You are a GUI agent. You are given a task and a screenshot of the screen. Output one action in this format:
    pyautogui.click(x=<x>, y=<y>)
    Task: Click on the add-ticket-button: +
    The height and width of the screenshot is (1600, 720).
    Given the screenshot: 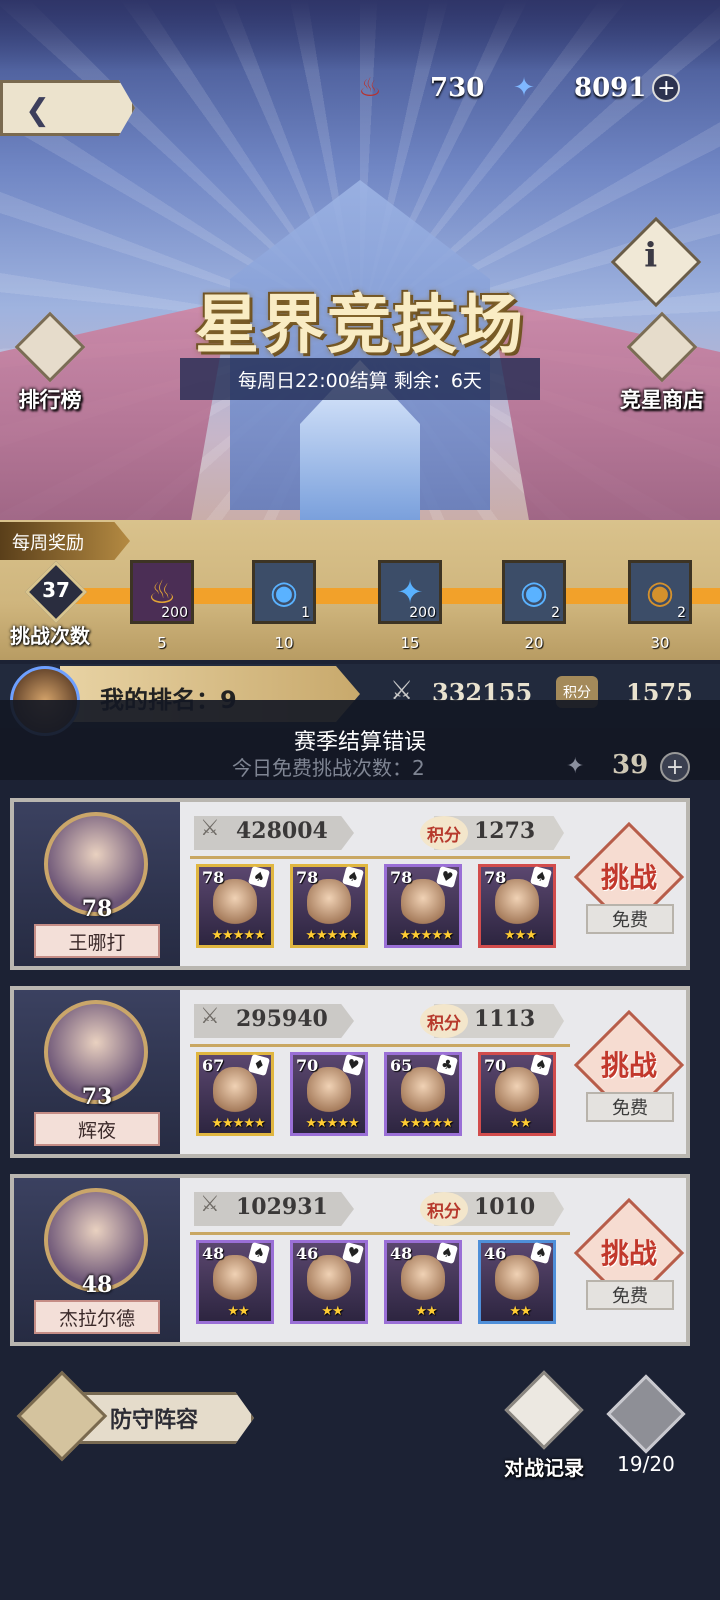 What is the action you would take?
    pyautogui.click(x=675, y=767)
    